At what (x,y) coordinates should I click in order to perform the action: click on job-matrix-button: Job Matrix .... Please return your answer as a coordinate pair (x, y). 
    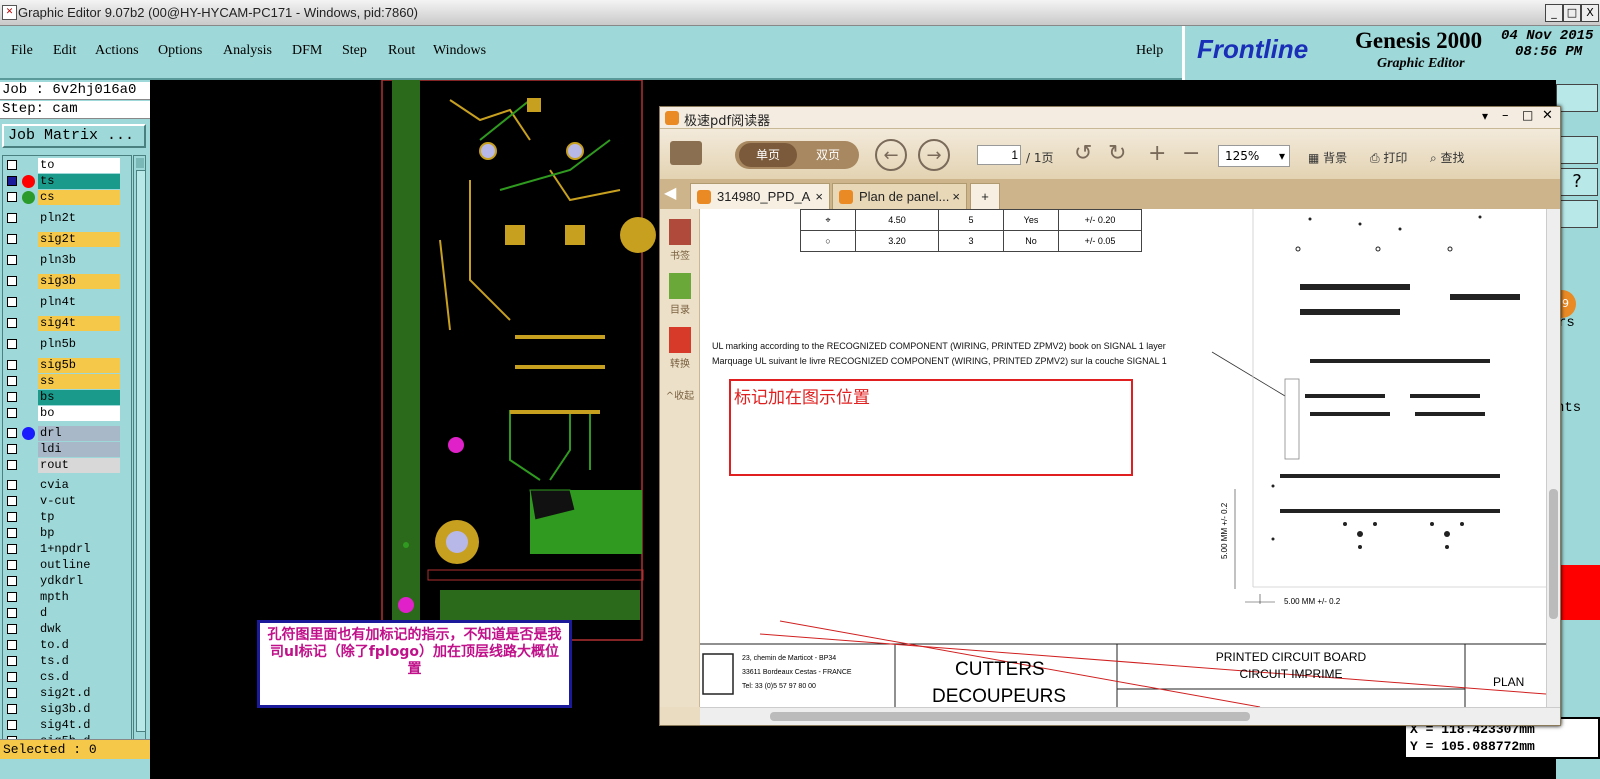
    Looking at the image, I should click on (74, 136).